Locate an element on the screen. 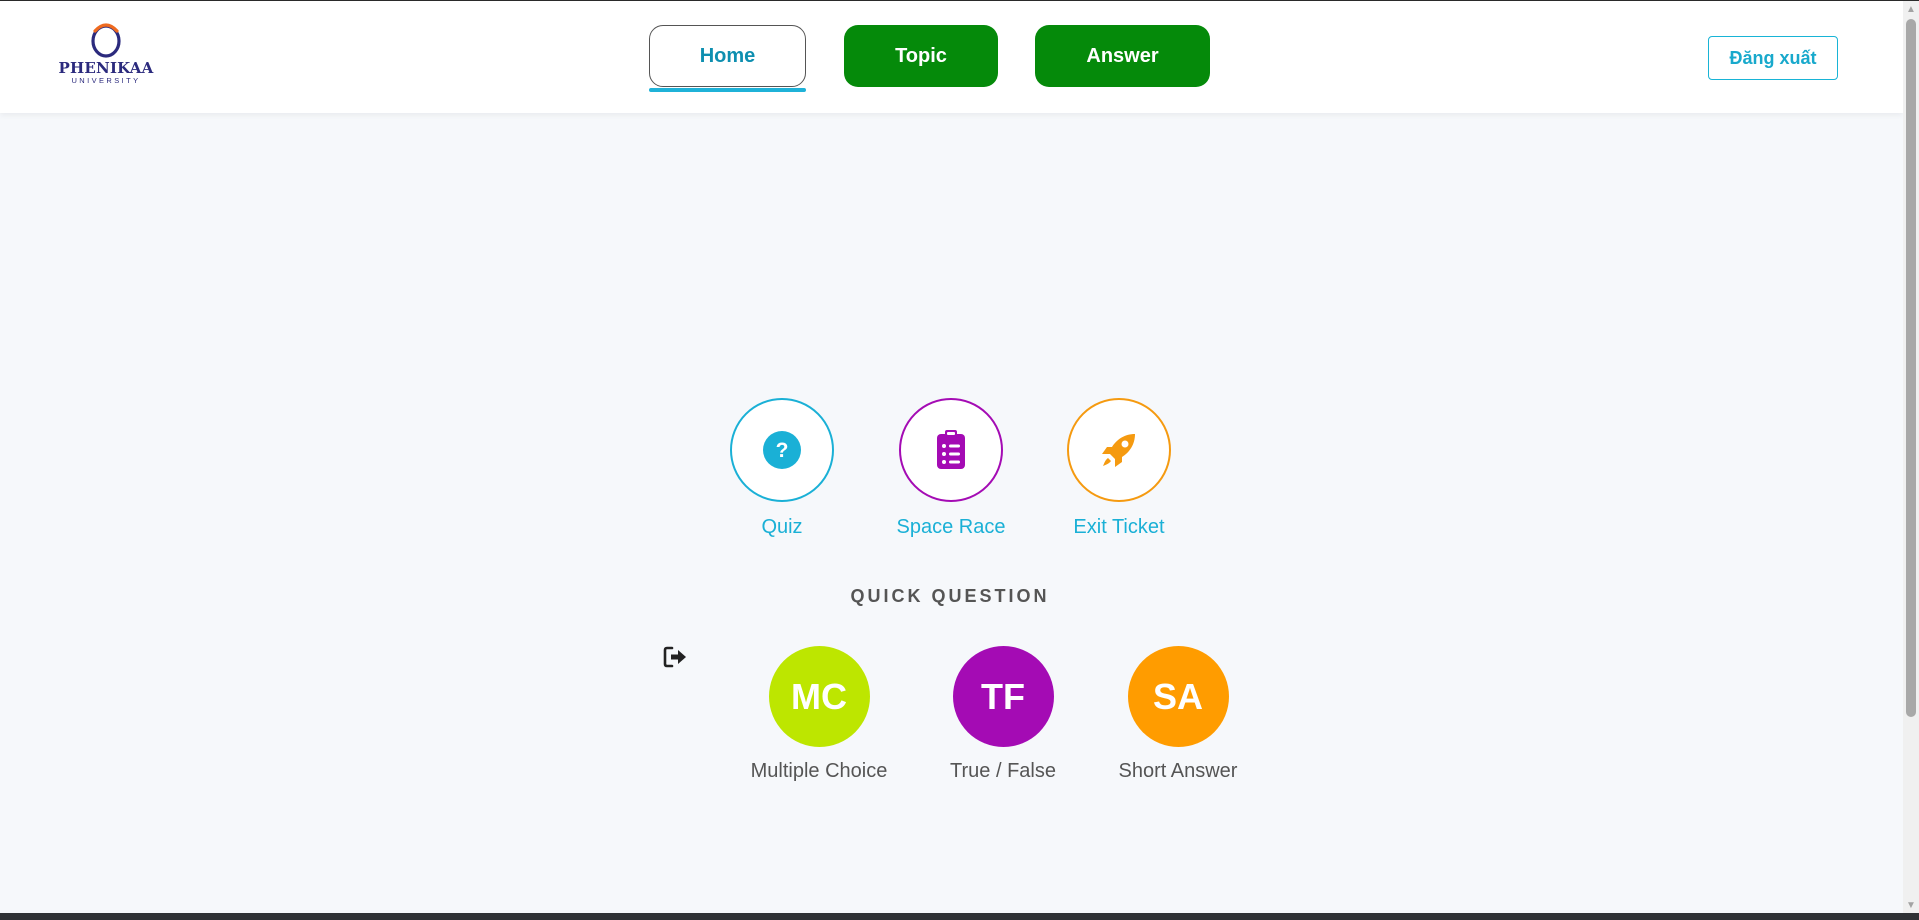  activity-quiz-label: Quiz is located at coordinates (782, 527).